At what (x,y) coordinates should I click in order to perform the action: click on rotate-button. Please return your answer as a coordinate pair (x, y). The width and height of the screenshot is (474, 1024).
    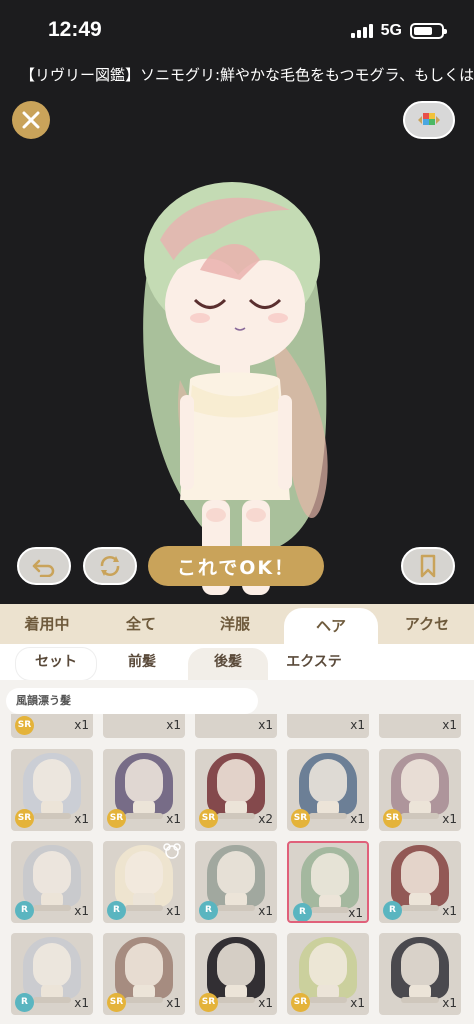
    Looking at the image, I should click on (110, 566).